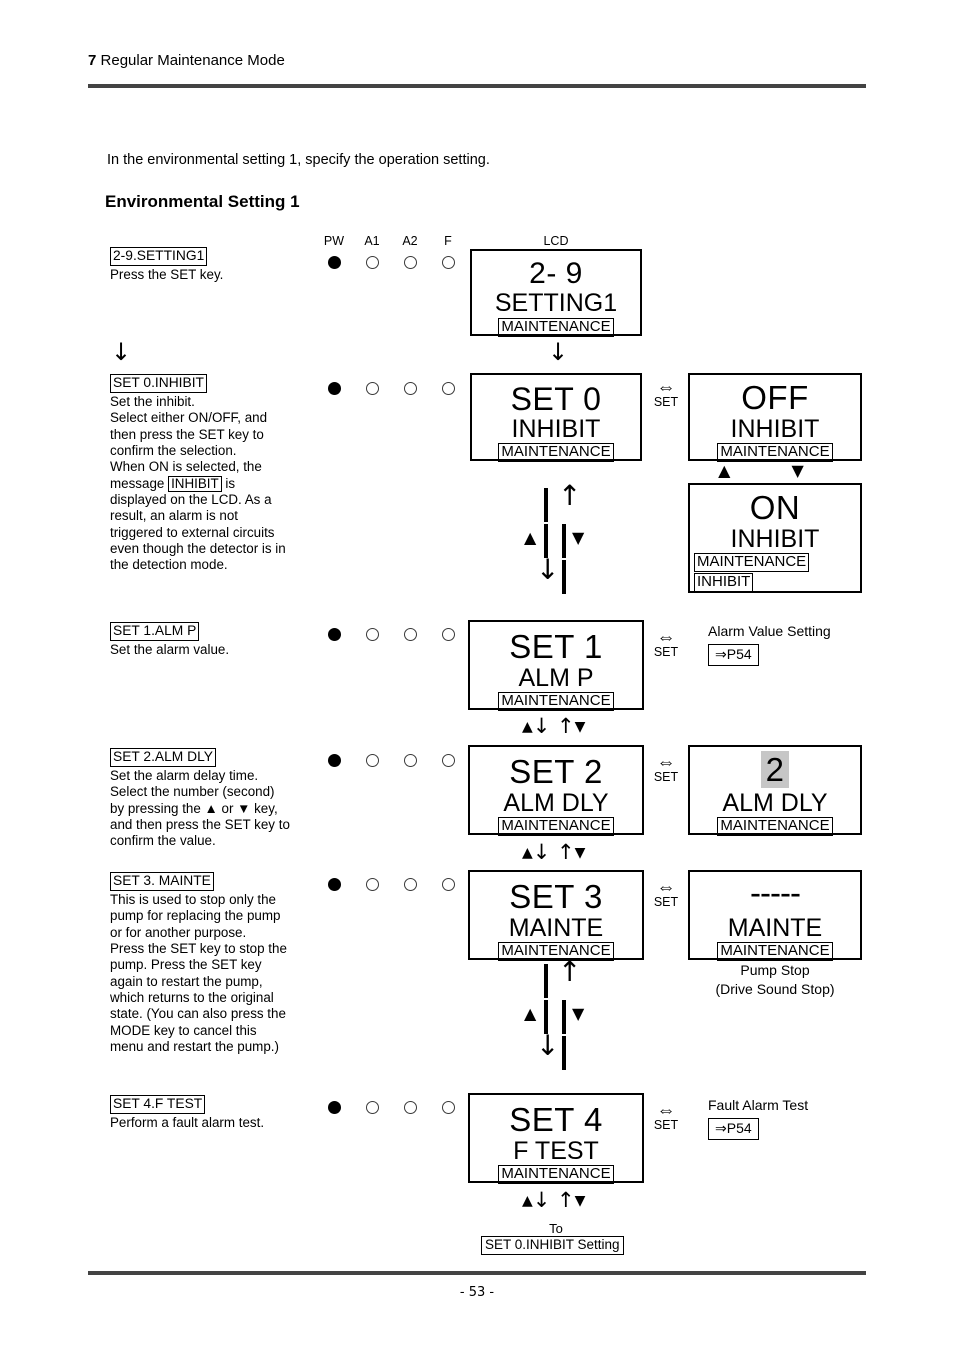  Describe the element at coordinates (769, 631) in the screenshot. I see `annotation-title: Alarm Value Setting` at that location.